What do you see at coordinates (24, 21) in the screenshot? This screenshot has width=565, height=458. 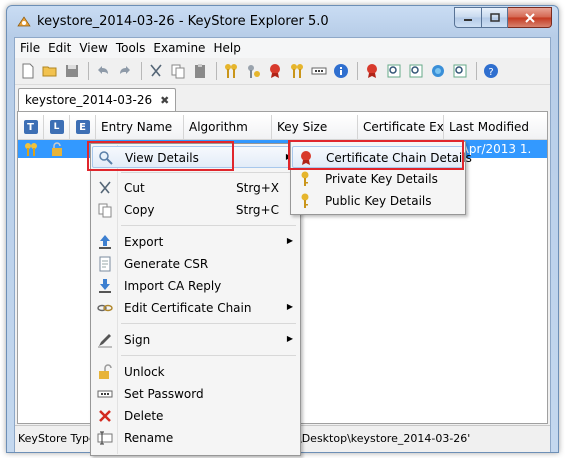 I see `app-logo-icon` at bounding box center [24, 21].